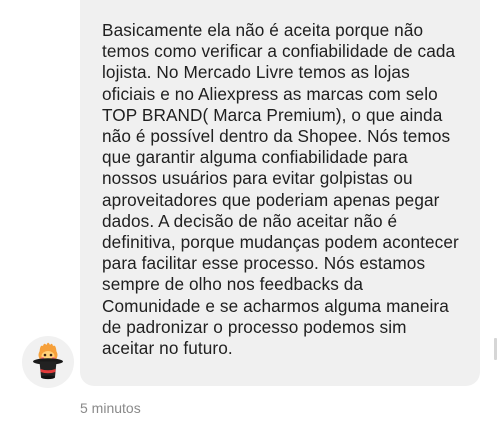 The image size is (500, 424). What do you see at coordinates (110, 408) in the screenshot?
I see `message-timestamp: 5 minutos` at bounding box center [110, 408].